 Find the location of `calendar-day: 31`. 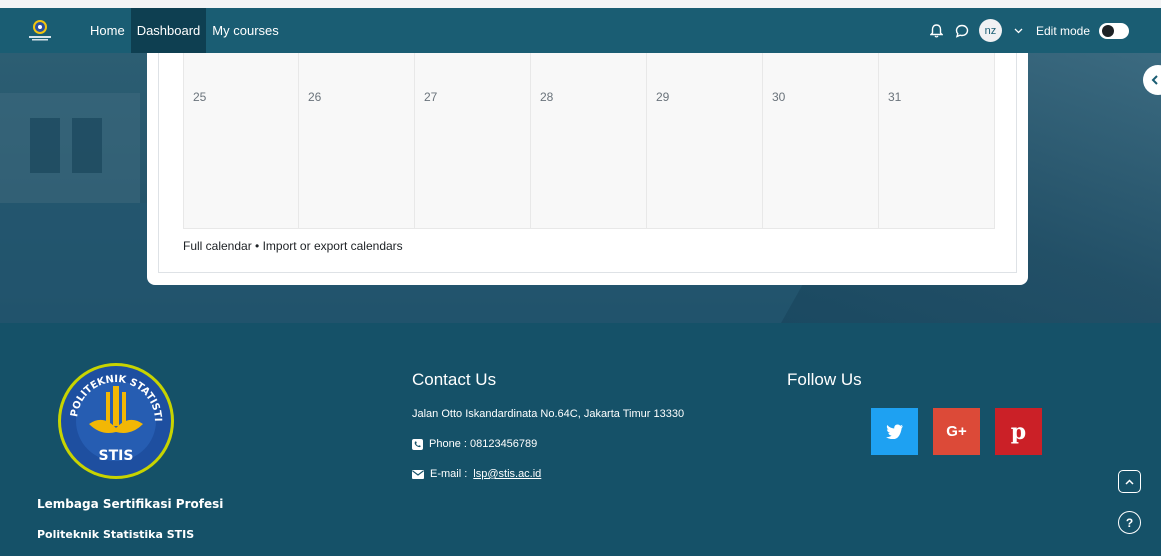

calendar-day: 31 is located at coordinates (937, 154).